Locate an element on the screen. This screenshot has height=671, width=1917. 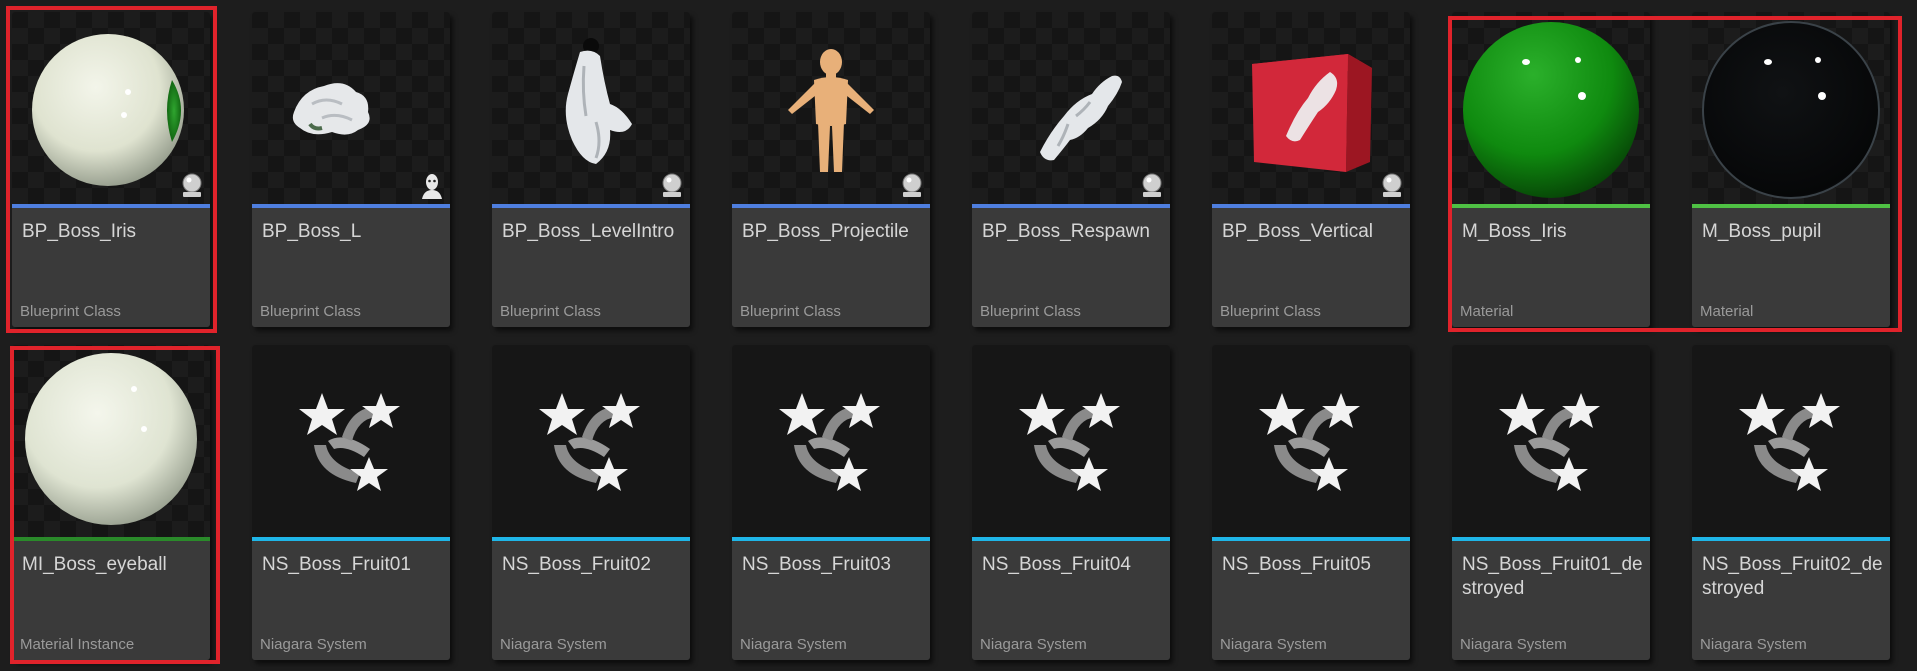
asset-tile-ns-boss-fruit01-destroyed: NS_Boss_Fruit01_destroyed Niagara System is located at coordinates (1551, 502).